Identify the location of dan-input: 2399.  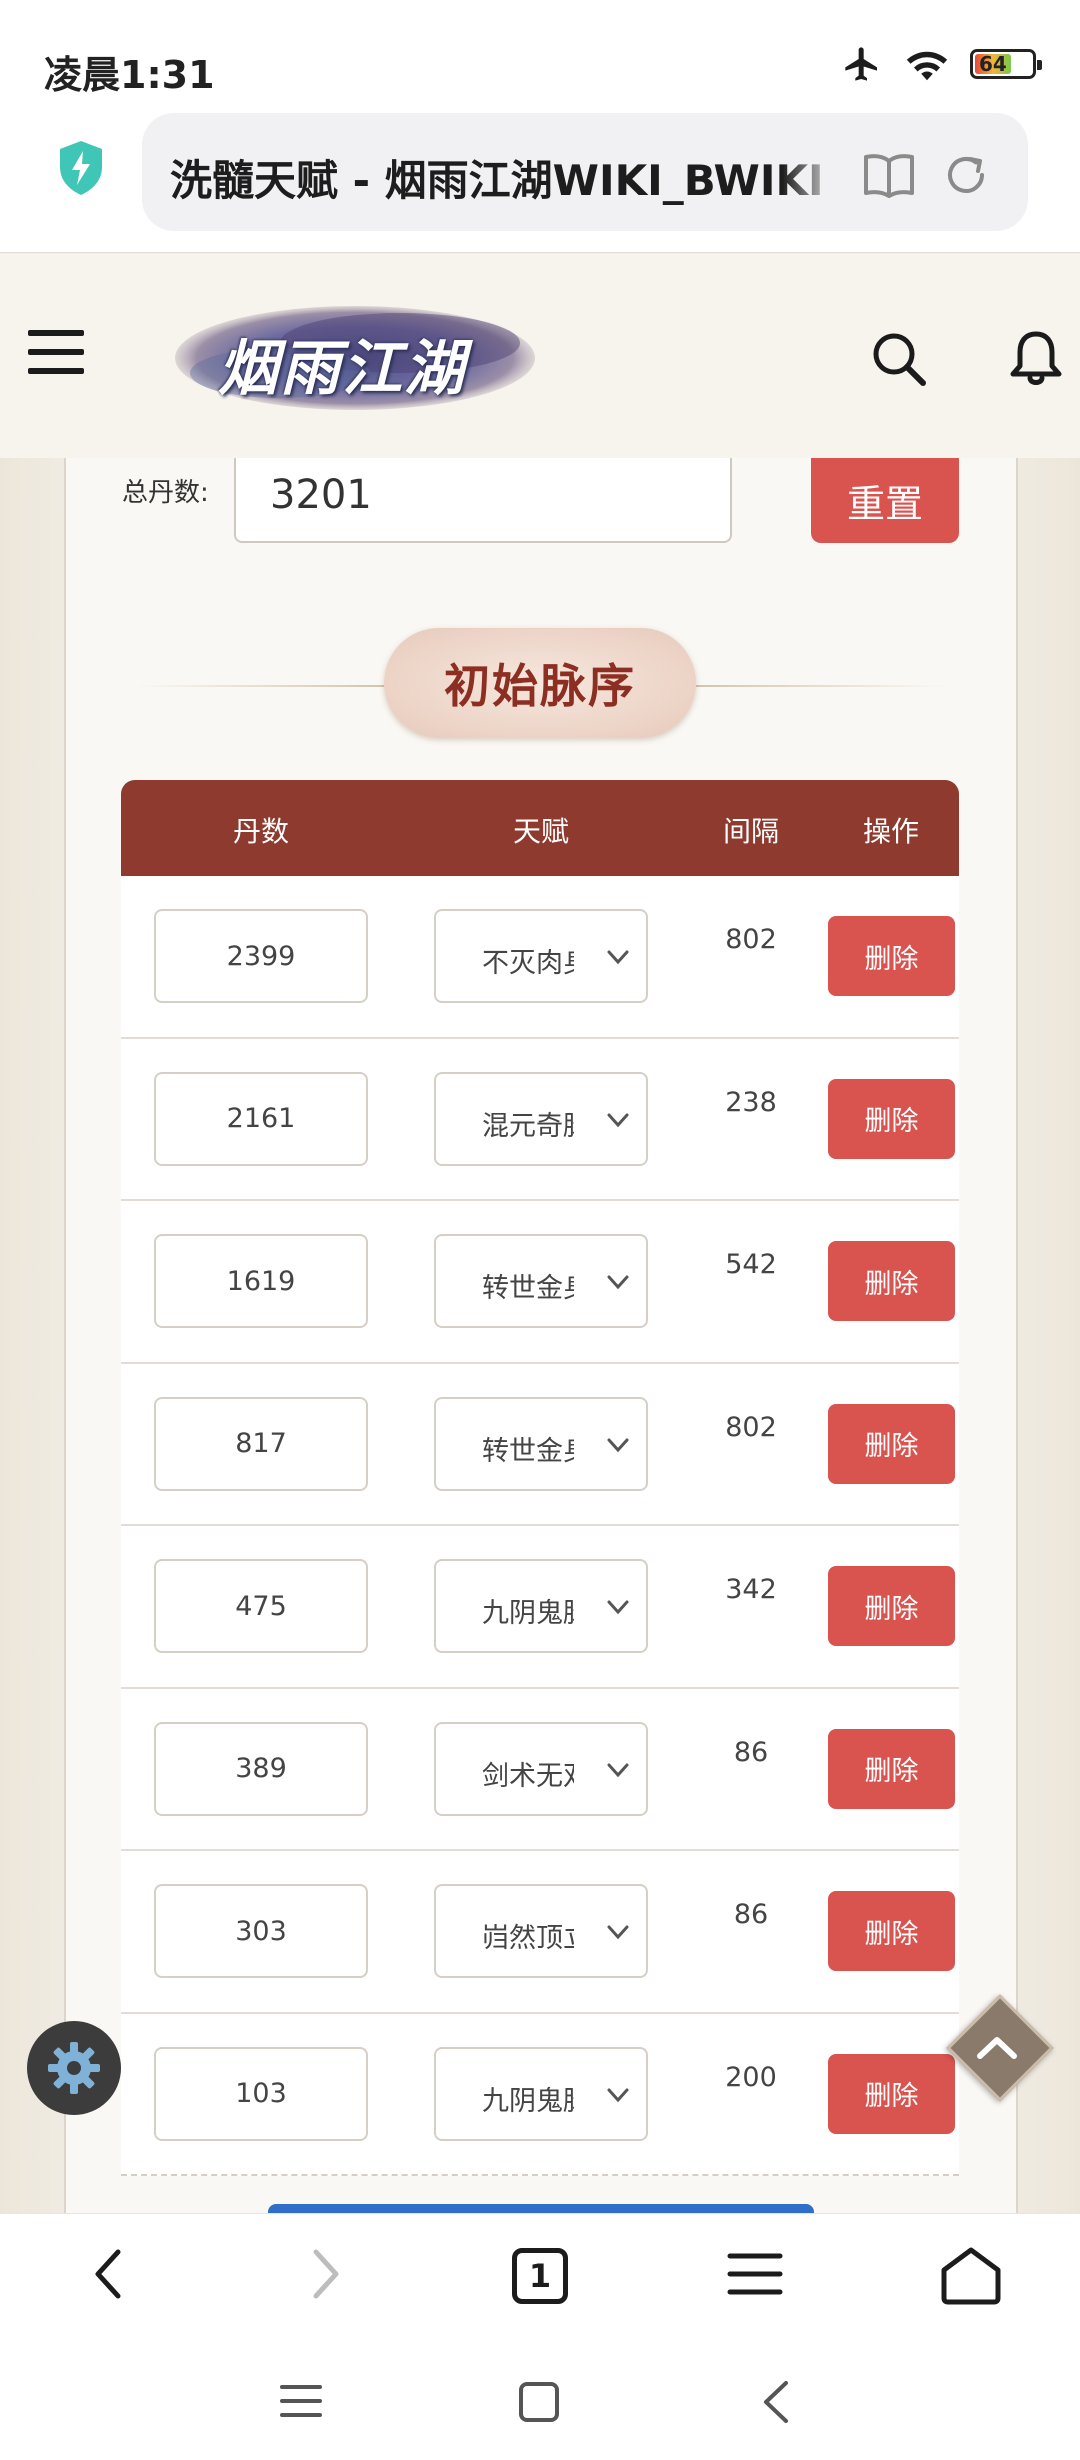
(261, 956).